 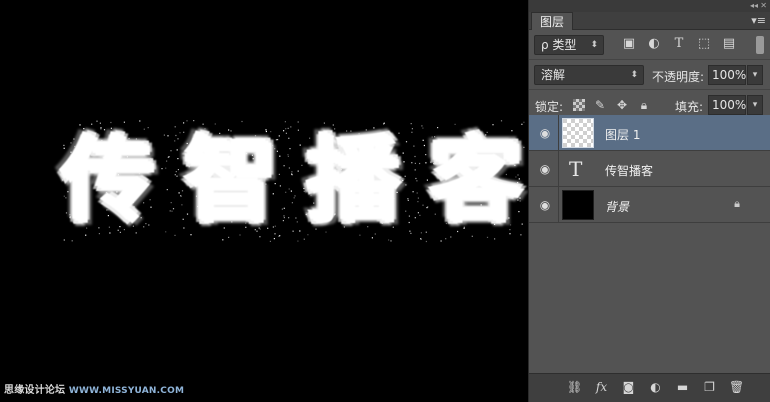 I want to click on collapse-panel-icon: ◂◂, so click(x=754, y=6).